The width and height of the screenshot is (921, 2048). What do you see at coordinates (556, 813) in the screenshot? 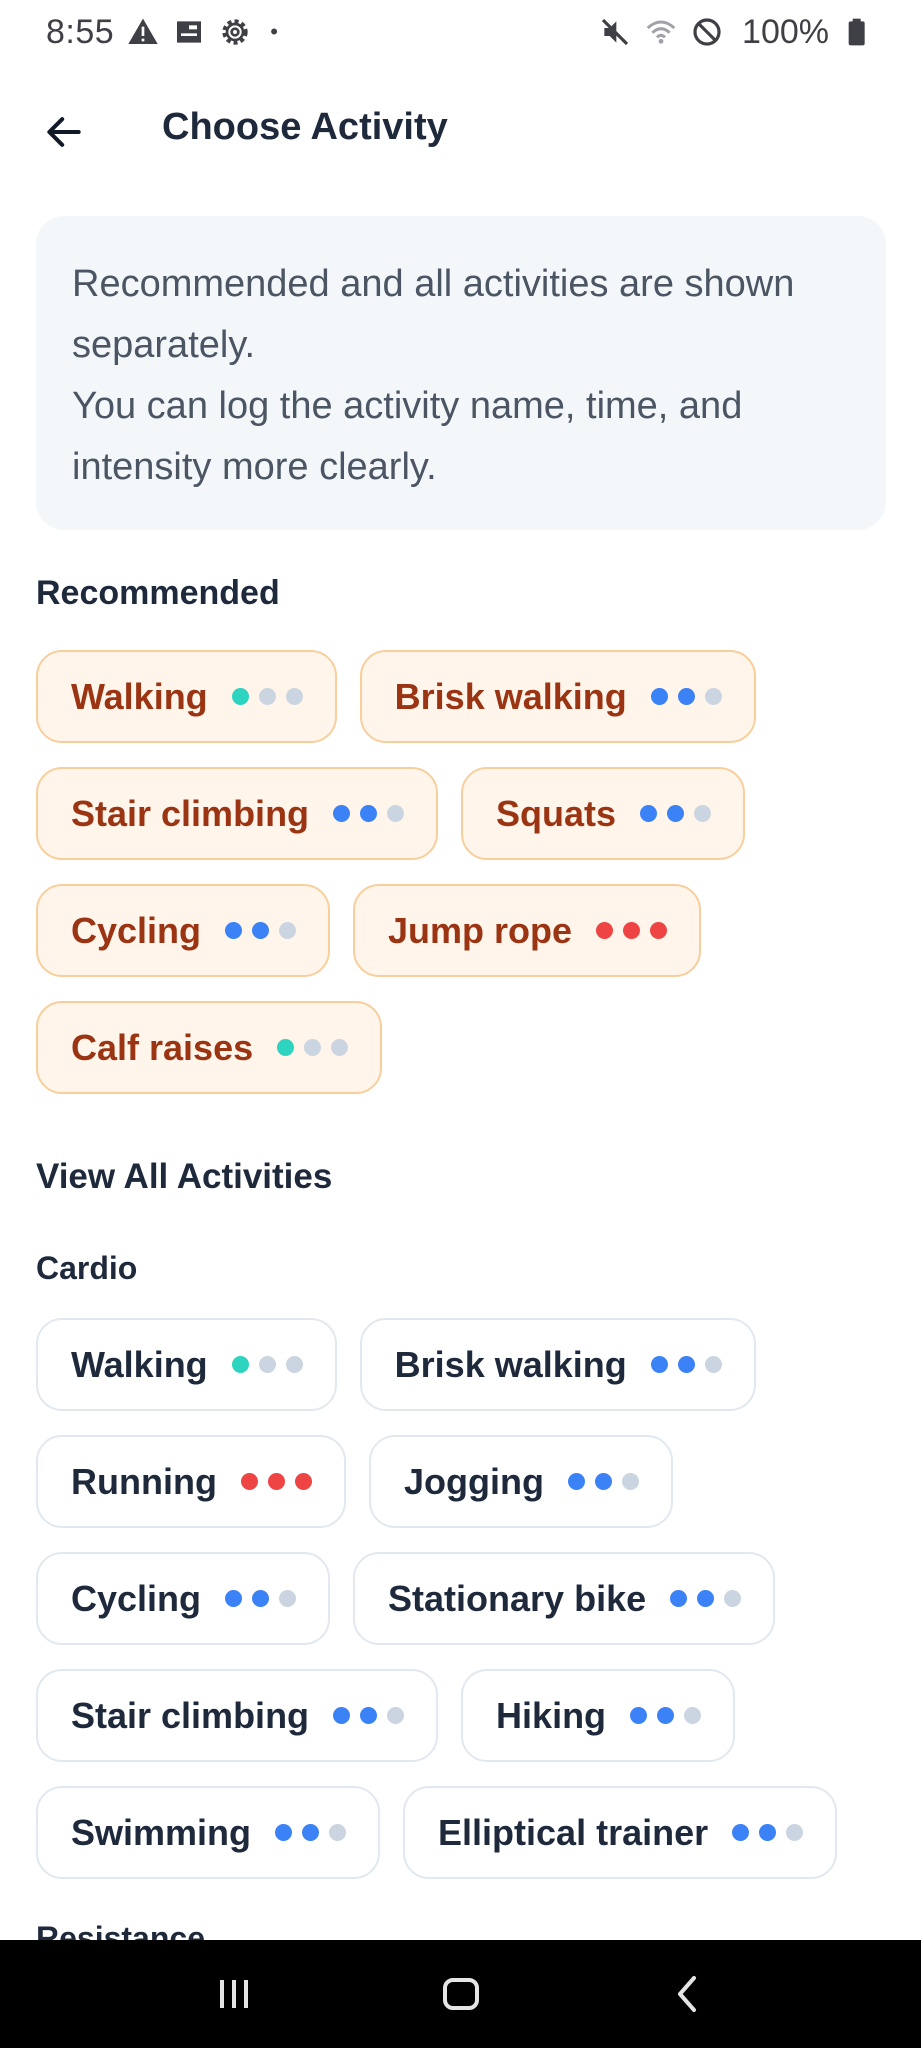
I see `chip-label: Squats` at bounding box center [556, 813].